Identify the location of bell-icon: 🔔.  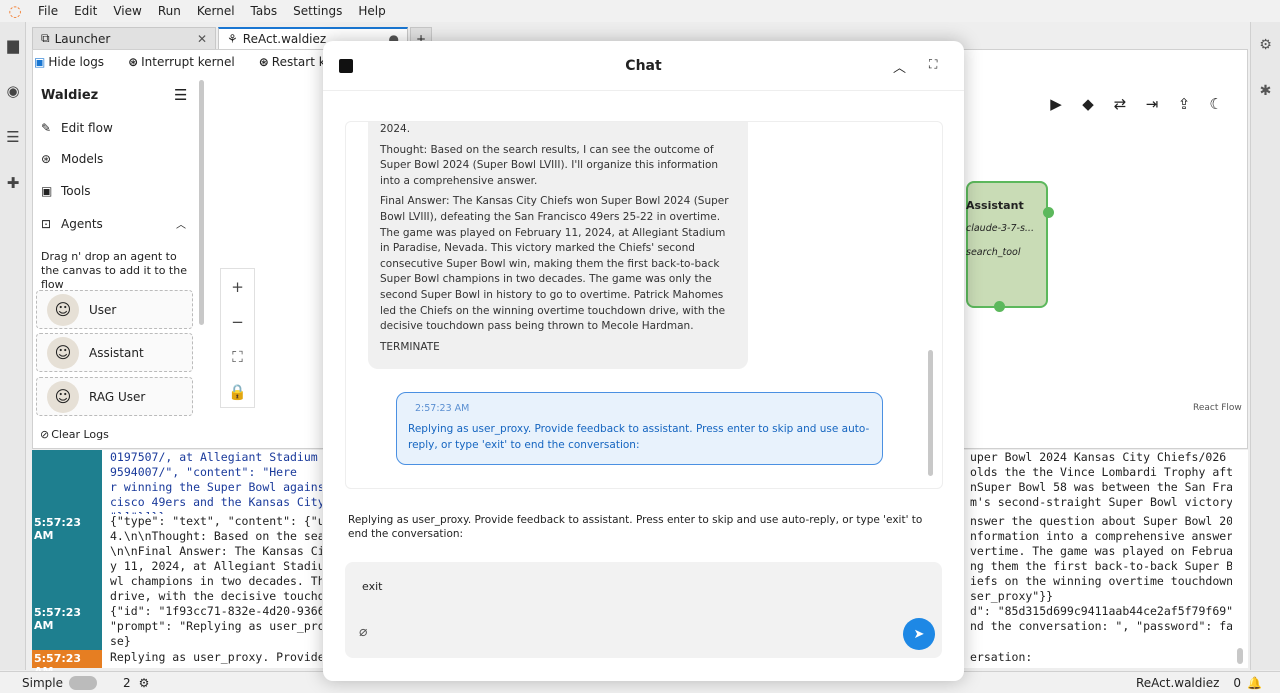
(1254, 683).